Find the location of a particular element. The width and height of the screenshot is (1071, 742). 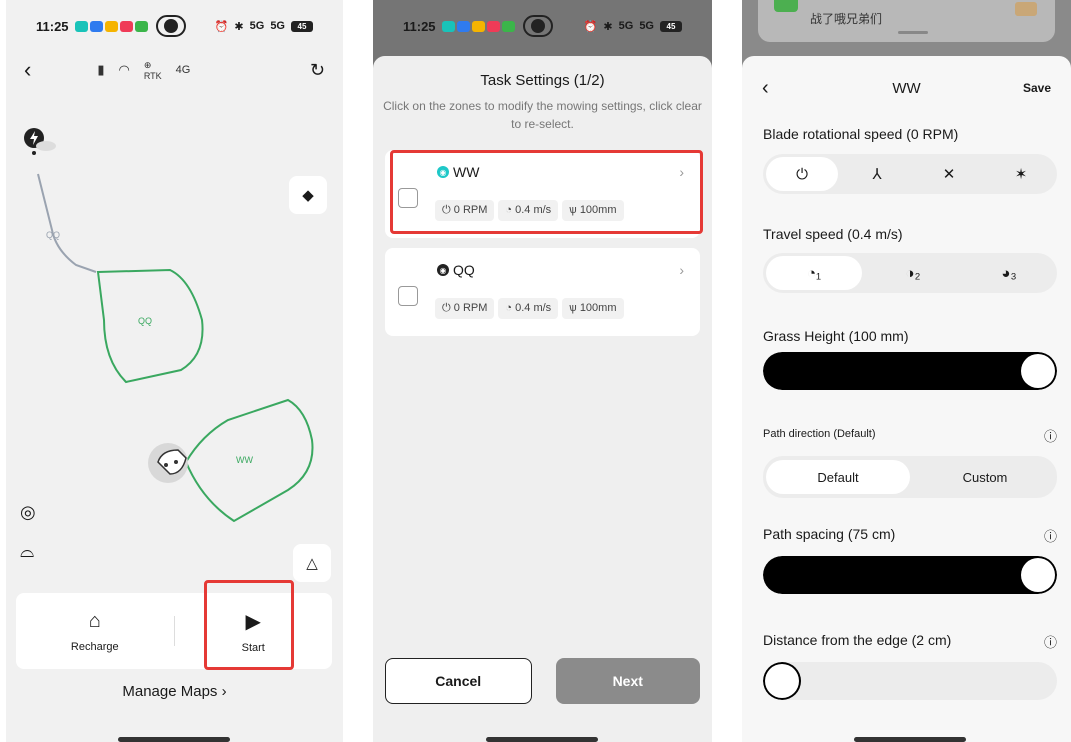

cancel-button: Cancel is located at coordinates (458, 681).